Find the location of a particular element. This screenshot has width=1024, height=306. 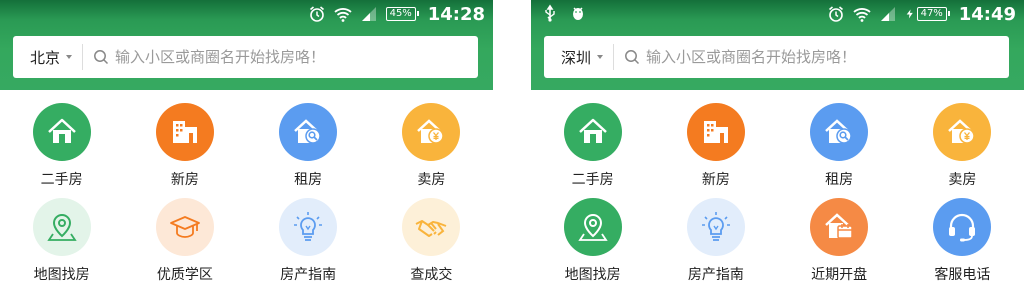

grid-item-customer-service: 客服电话 is located at coordinates (962, 245).